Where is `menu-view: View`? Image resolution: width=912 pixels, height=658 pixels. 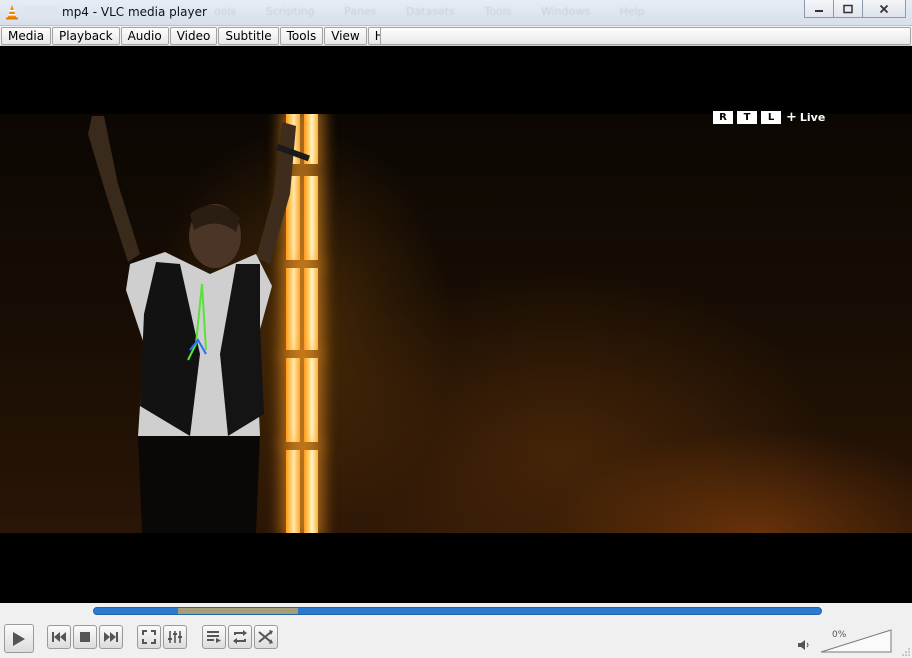
menu-view: View is located at coordinates (345, 36).